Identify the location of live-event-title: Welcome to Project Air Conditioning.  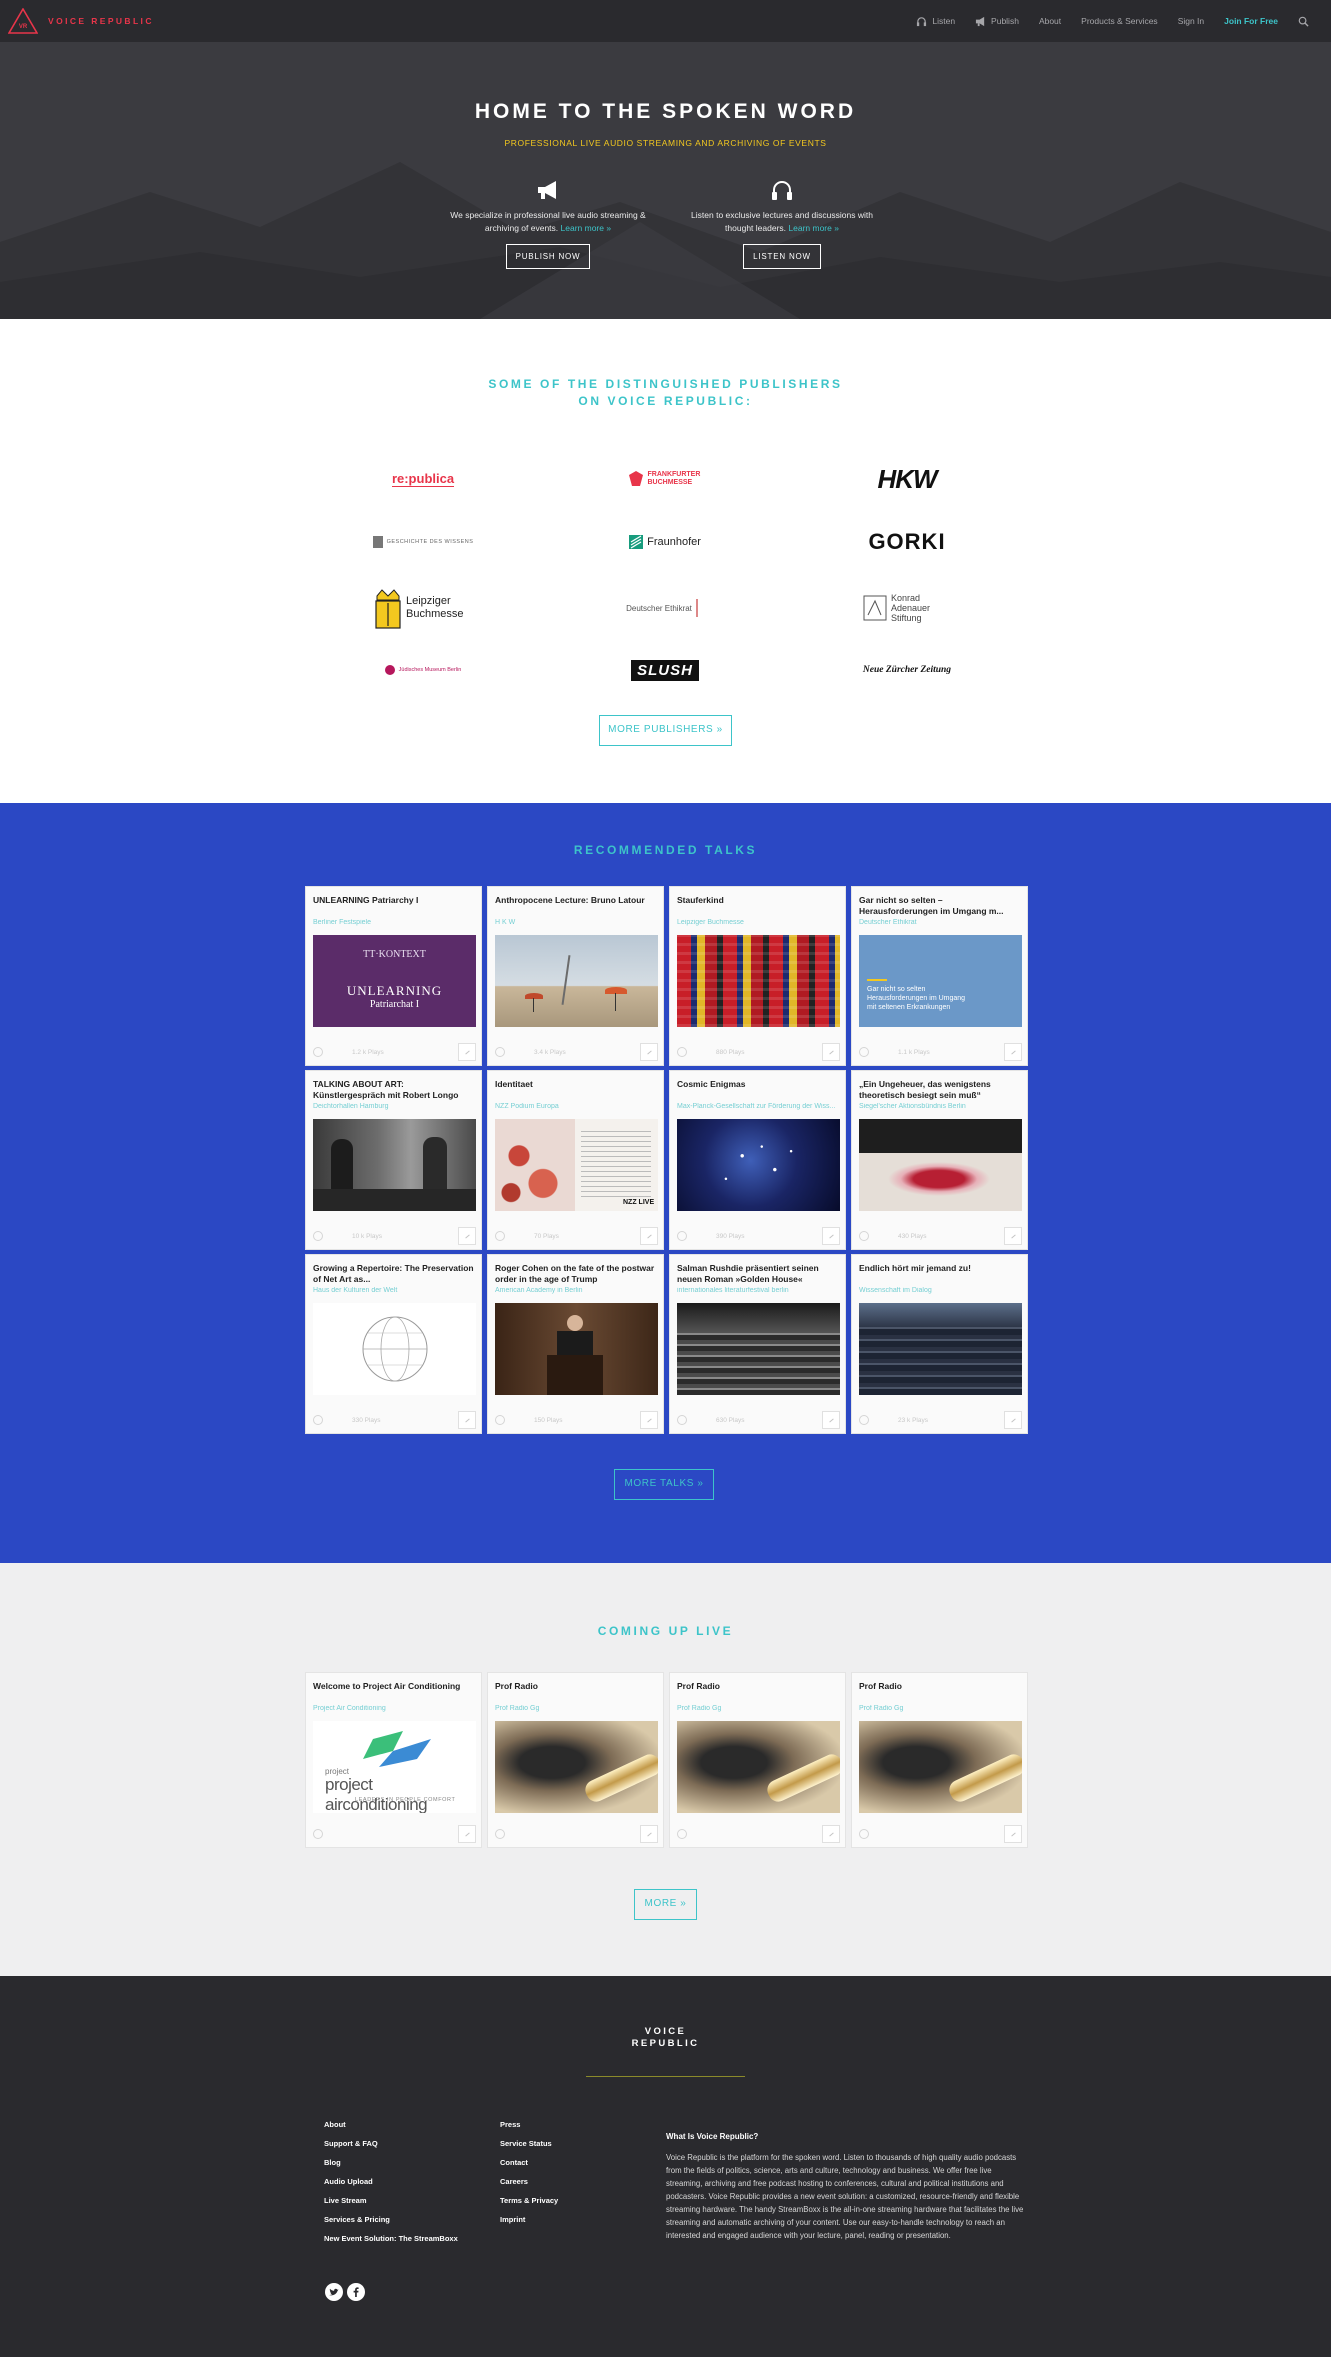
(395, 1686).